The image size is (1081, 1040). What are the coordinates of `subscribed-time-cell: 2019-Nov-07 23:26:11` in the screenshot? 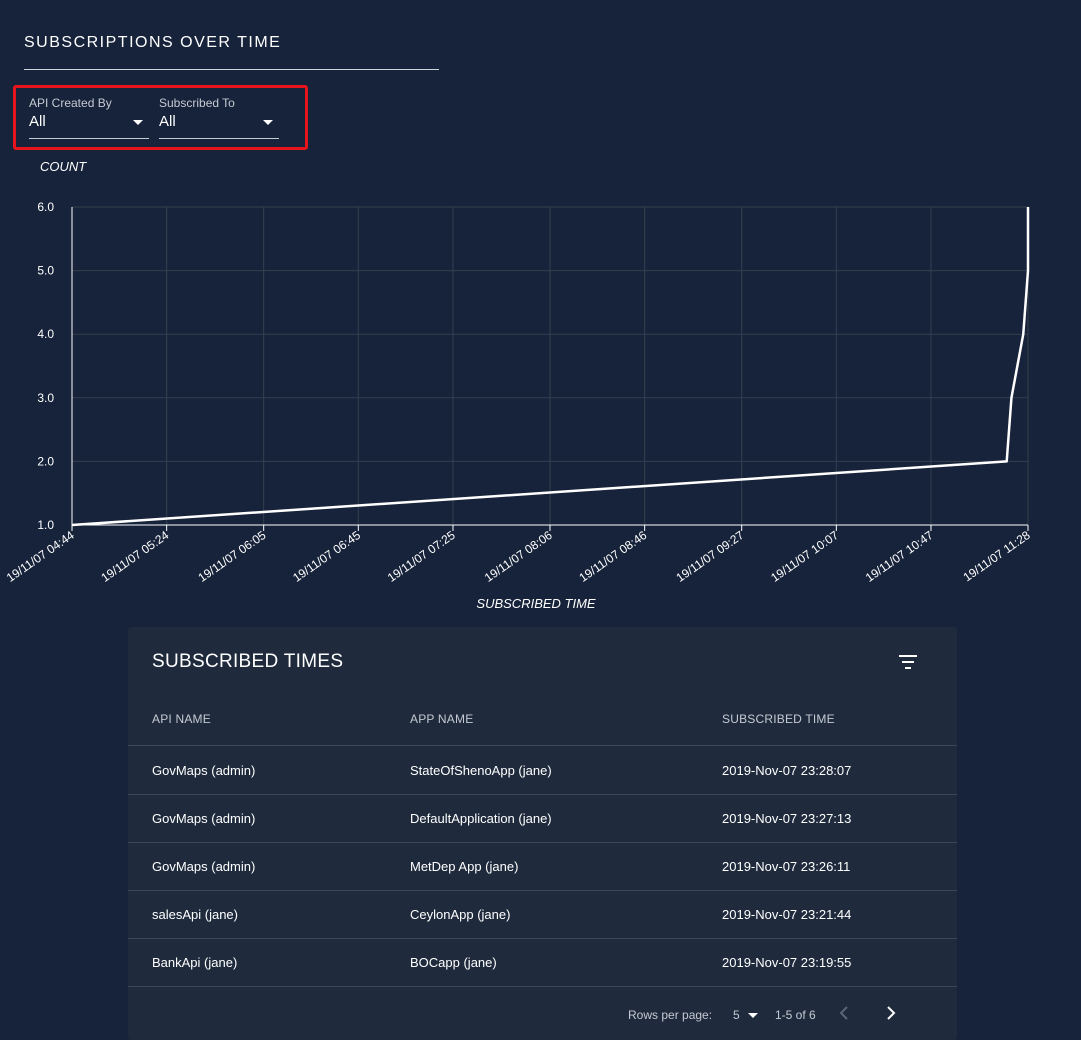 It's located at (786, 866).